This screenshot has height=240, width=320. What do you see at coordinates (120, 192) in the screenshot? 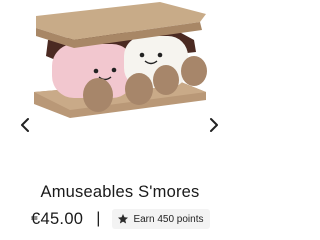
I see `product-title: Amuseables S'mores` at bounding box center [120, 192].